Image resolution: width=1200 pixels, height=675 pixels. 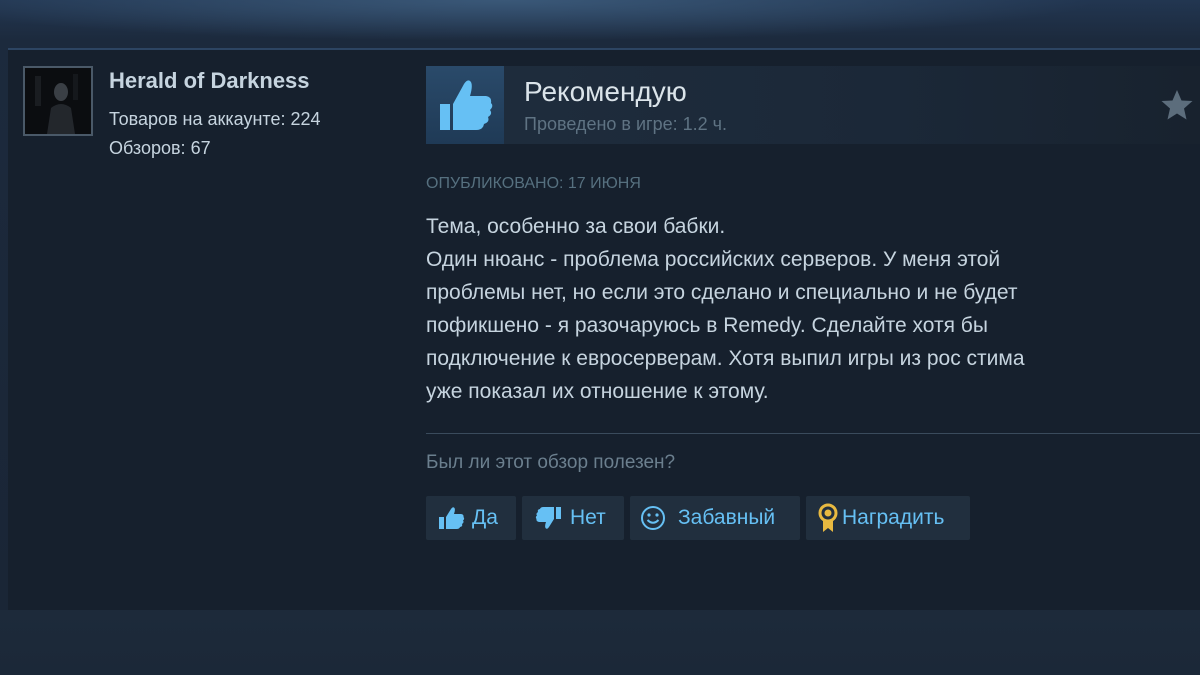 I want to click on vote-yes-label: Да, so click(x=485, y=517).